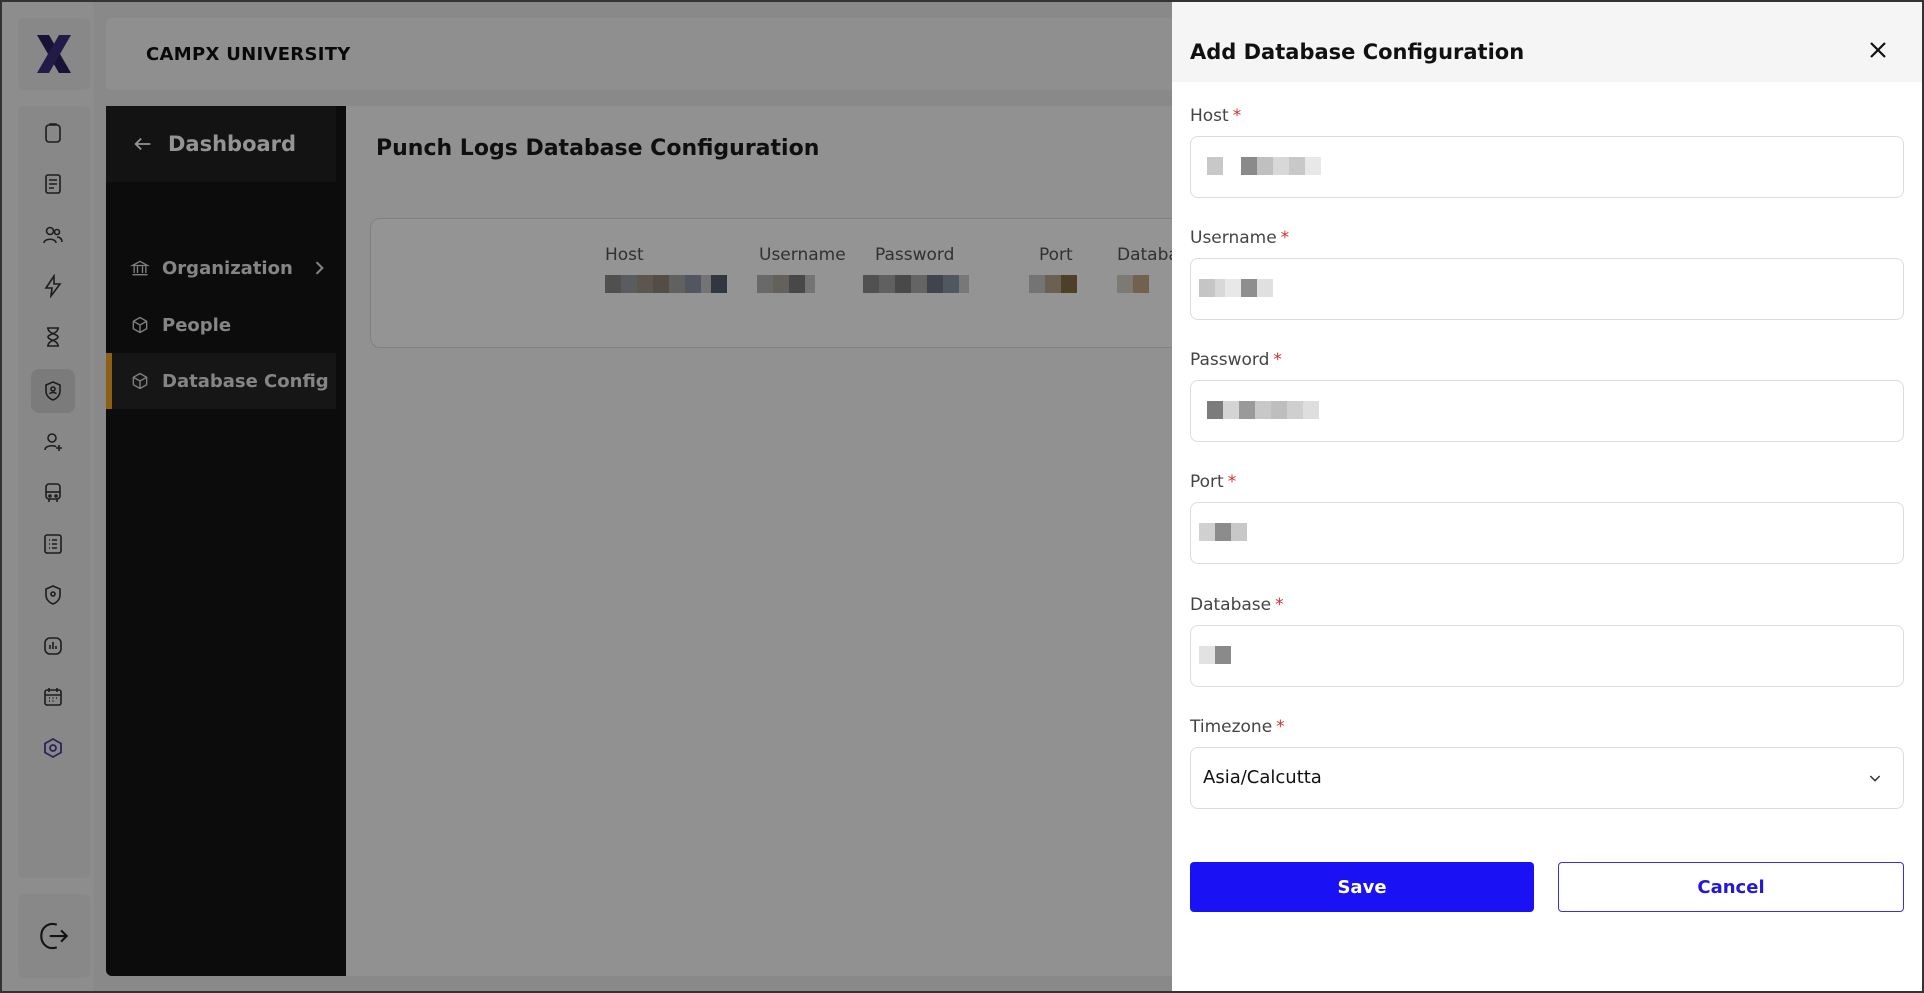  I want to click on save-button: Save, so click(1362, 887).